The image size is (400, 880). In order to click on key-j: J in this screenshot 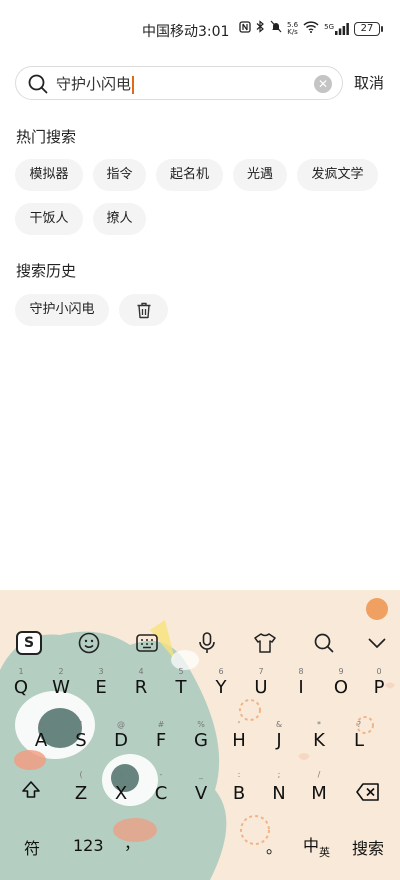, I will do `click(279, 740)`.